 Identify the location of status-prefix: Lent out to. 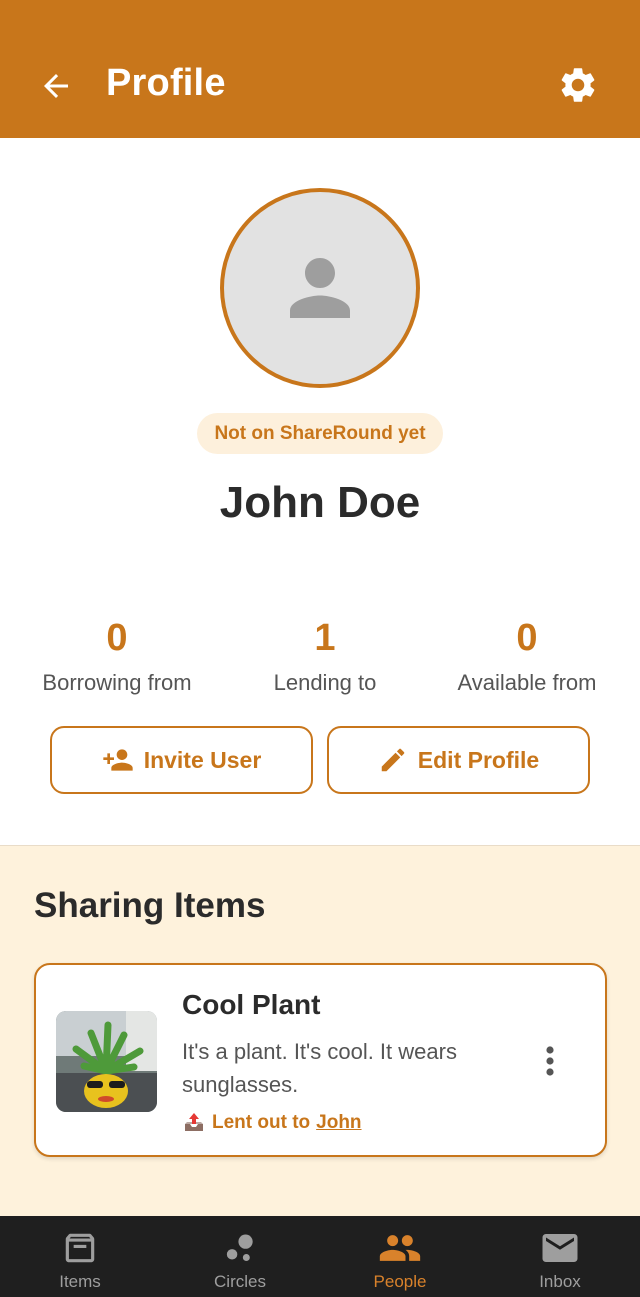
(261, 1122).